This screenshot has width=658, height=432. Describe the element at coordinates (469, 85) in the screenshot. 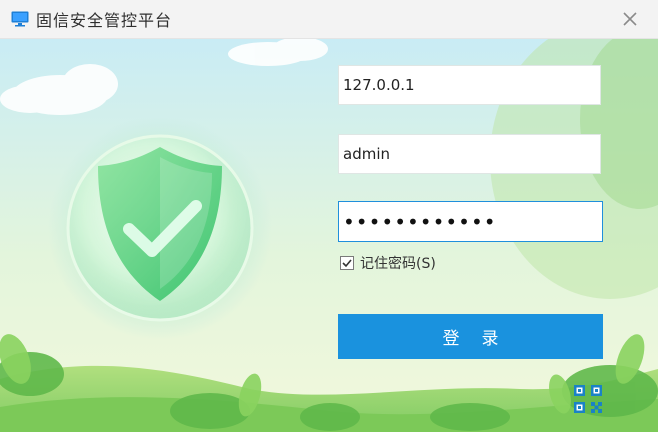

I see `server-address-input` at that location.